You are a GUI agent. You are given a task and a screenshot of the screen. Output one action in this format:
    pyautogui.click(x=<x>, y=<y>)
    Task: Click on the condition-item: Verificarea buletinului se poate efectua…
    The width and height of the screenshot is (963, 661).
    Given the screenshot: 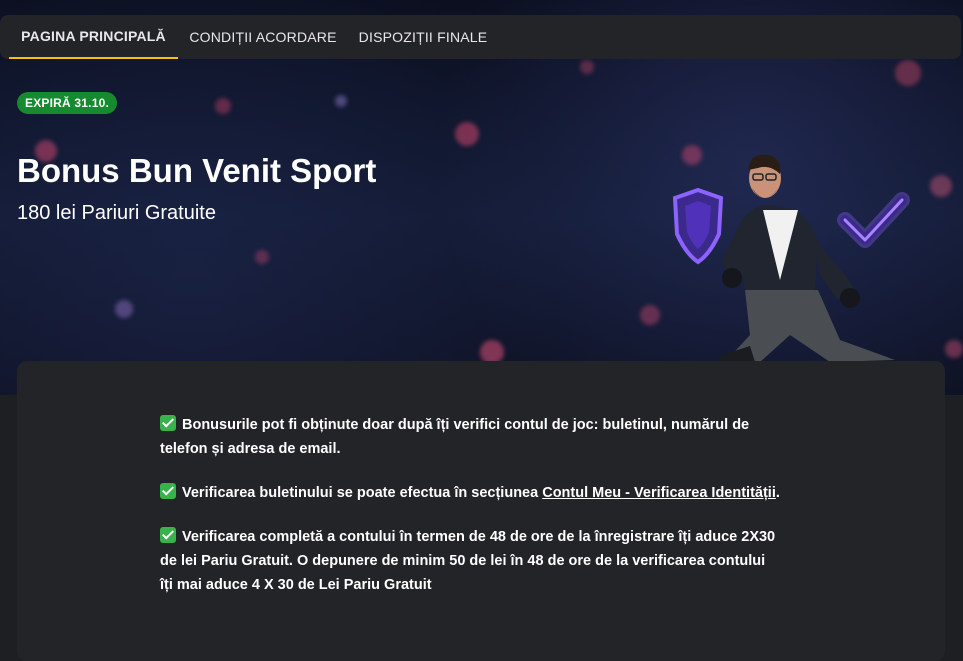 What is the action you would take?
    pyautogui.click(x=470, y=493)
    